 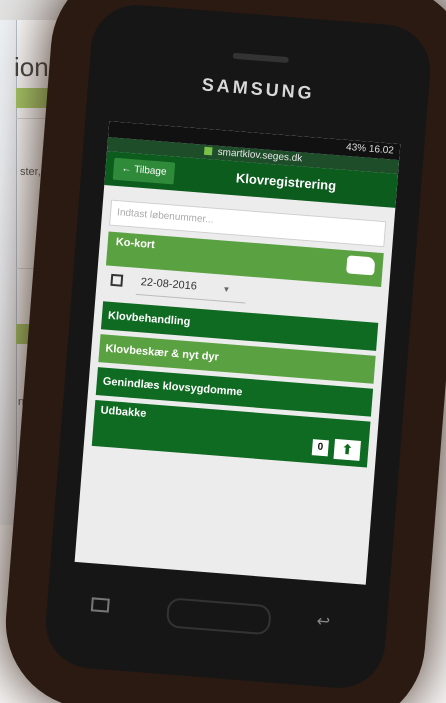 I want to click on date-underline, so click(x=190, y=298).